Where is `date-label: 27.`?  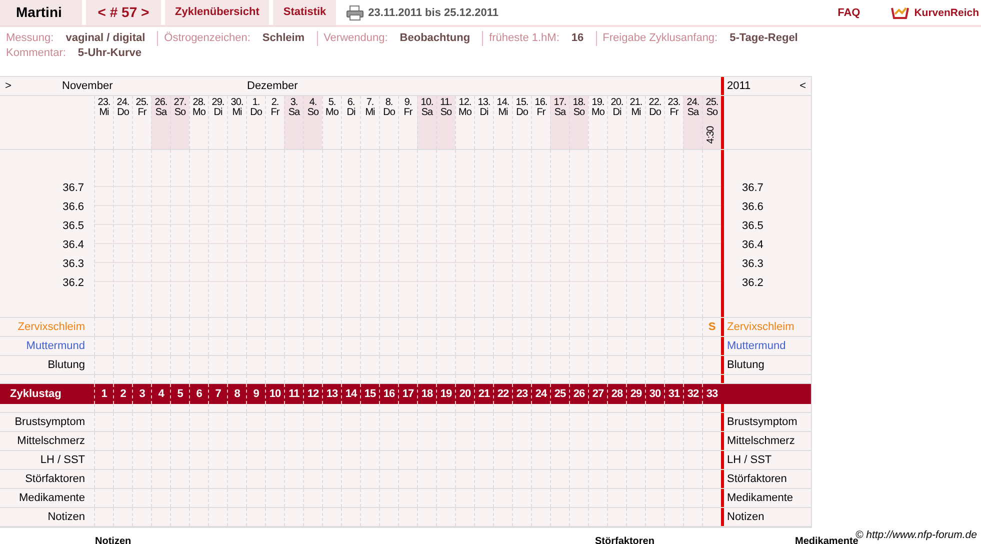 date-label: 27. is located at coordinates (180, 103).